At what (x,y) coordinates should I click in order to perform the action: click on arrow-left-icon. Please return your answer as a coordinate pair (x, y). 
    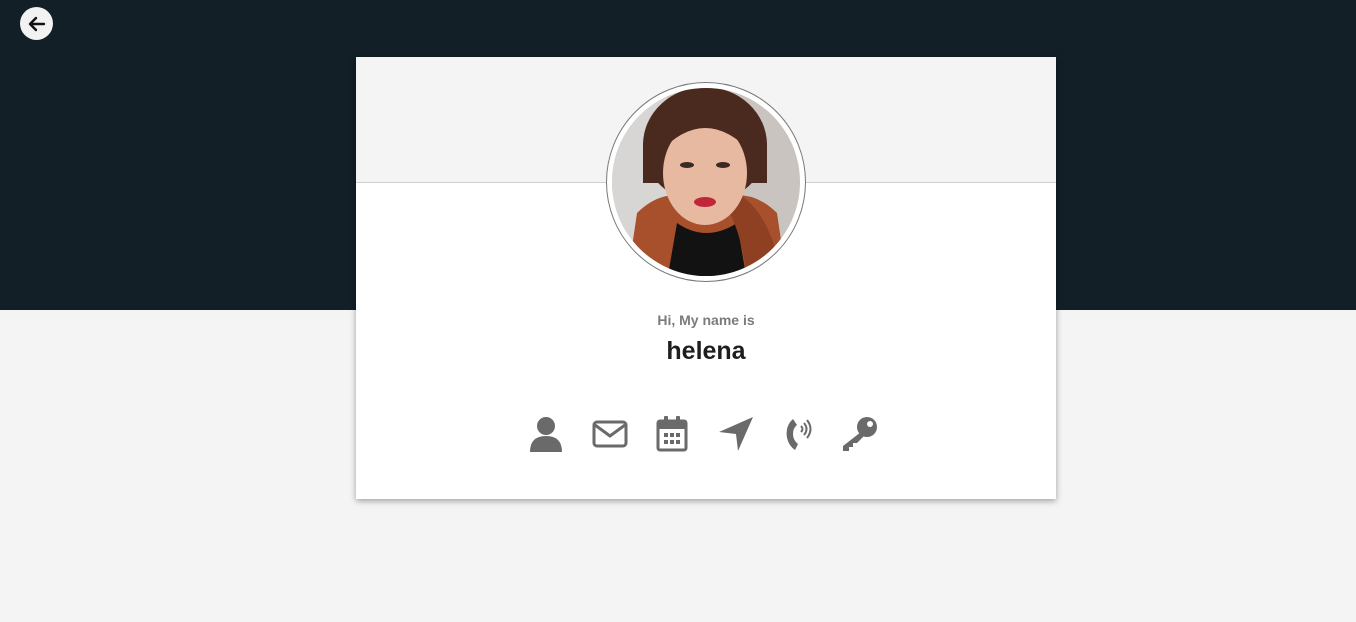
    Looking at the image, I should click on (36, 23).